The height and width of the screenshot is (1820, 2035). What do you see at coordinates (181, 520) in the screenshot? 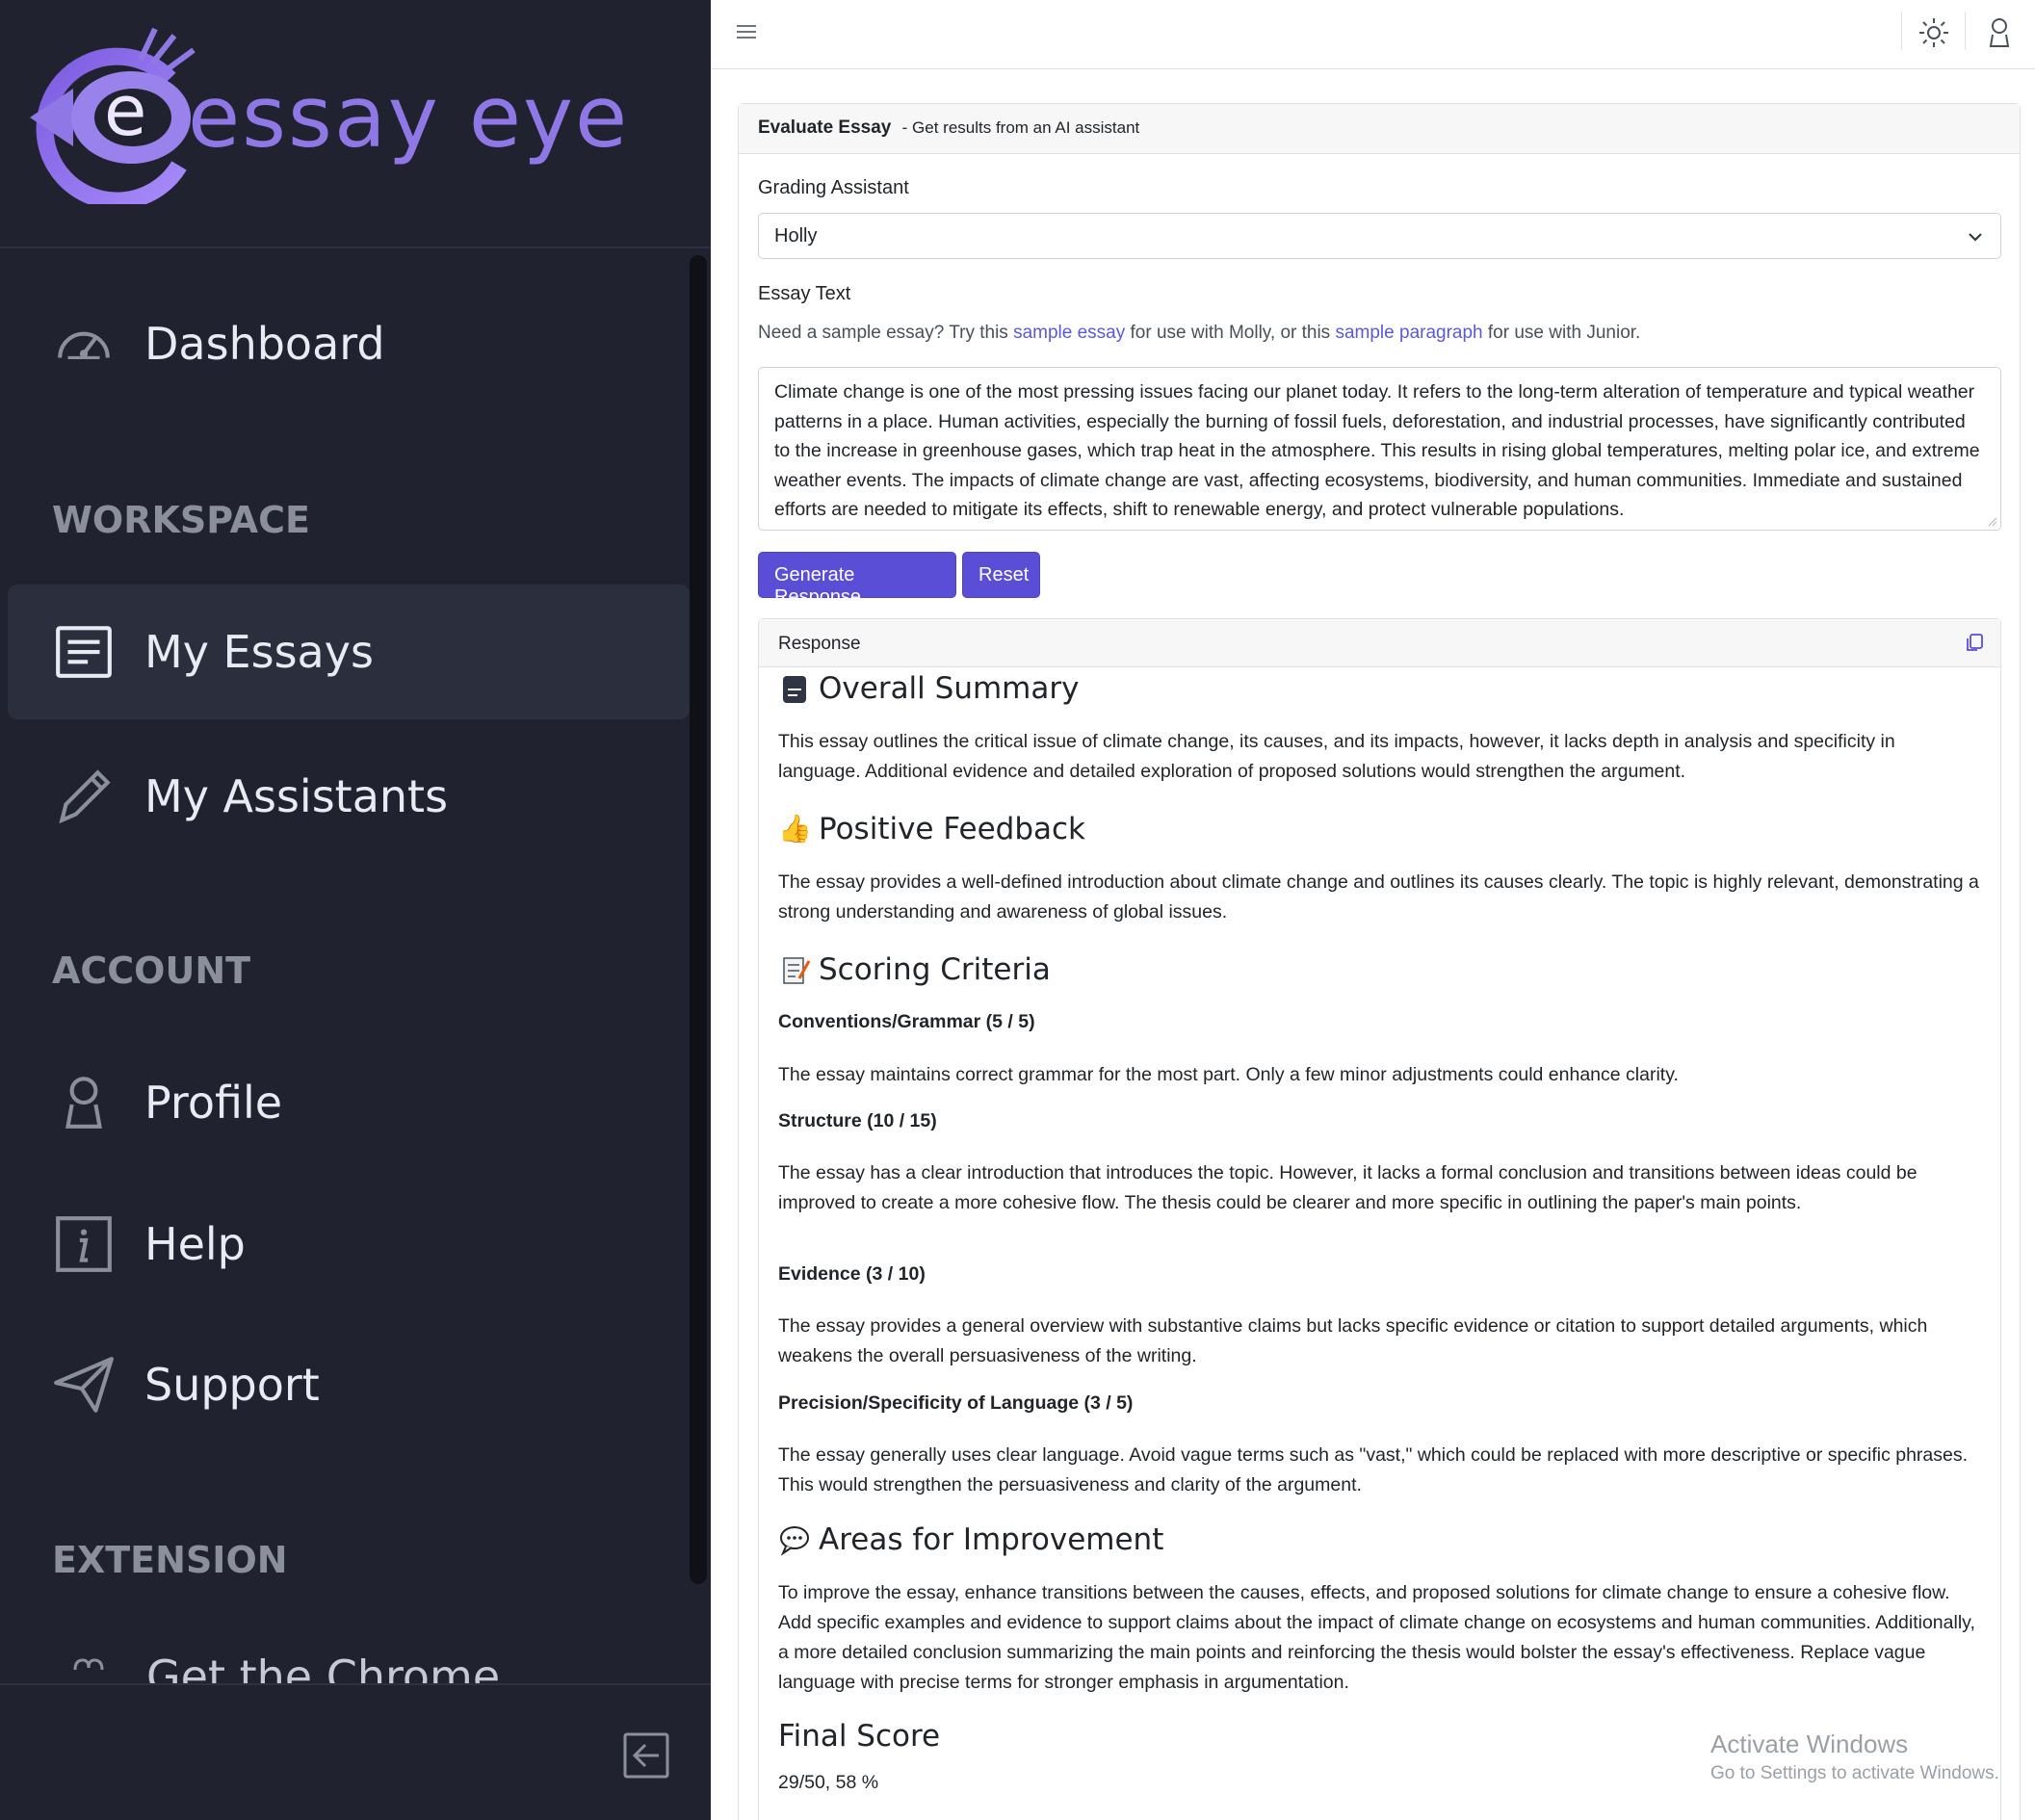
I see `section-label-workspace: WORKSPACE` at bounding box center [181, 520].